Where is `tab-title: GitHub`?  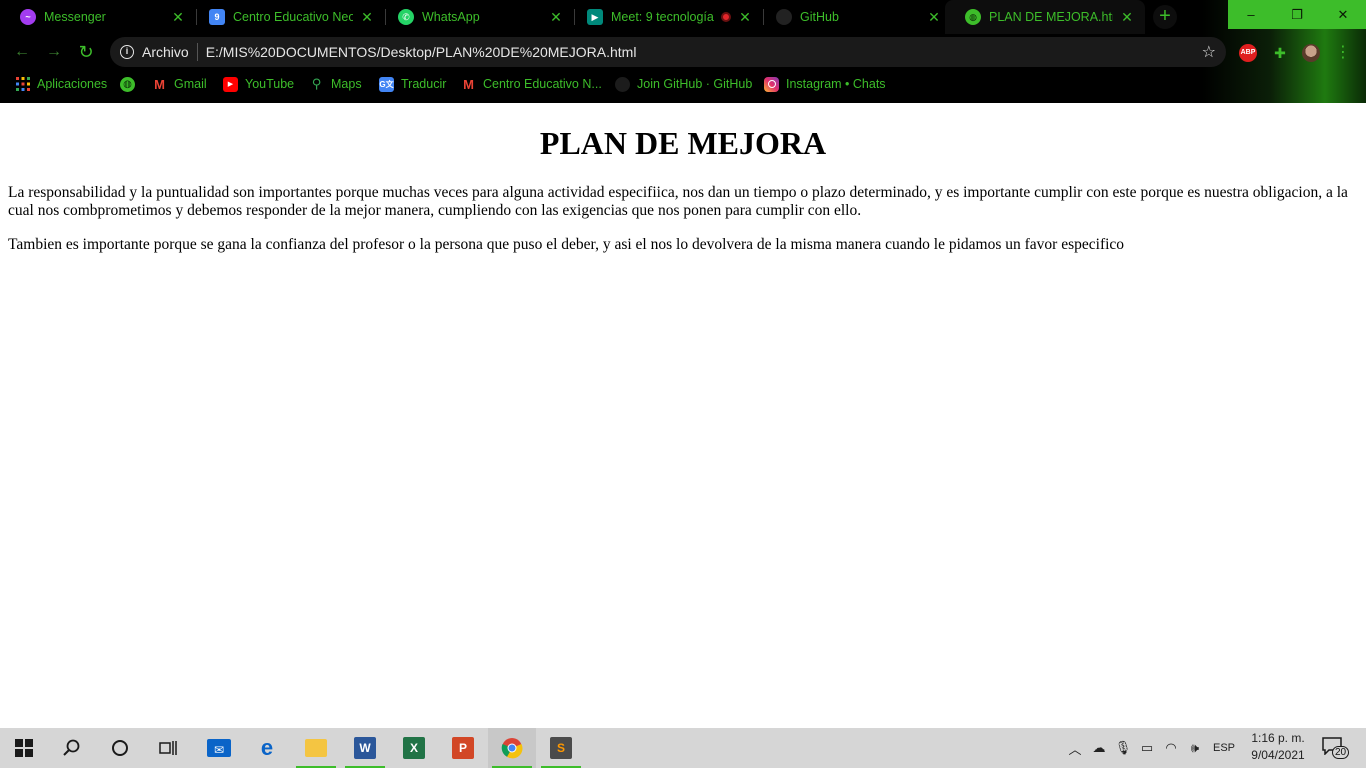
tab-title: GitHub is located at coordinates (819, 17).